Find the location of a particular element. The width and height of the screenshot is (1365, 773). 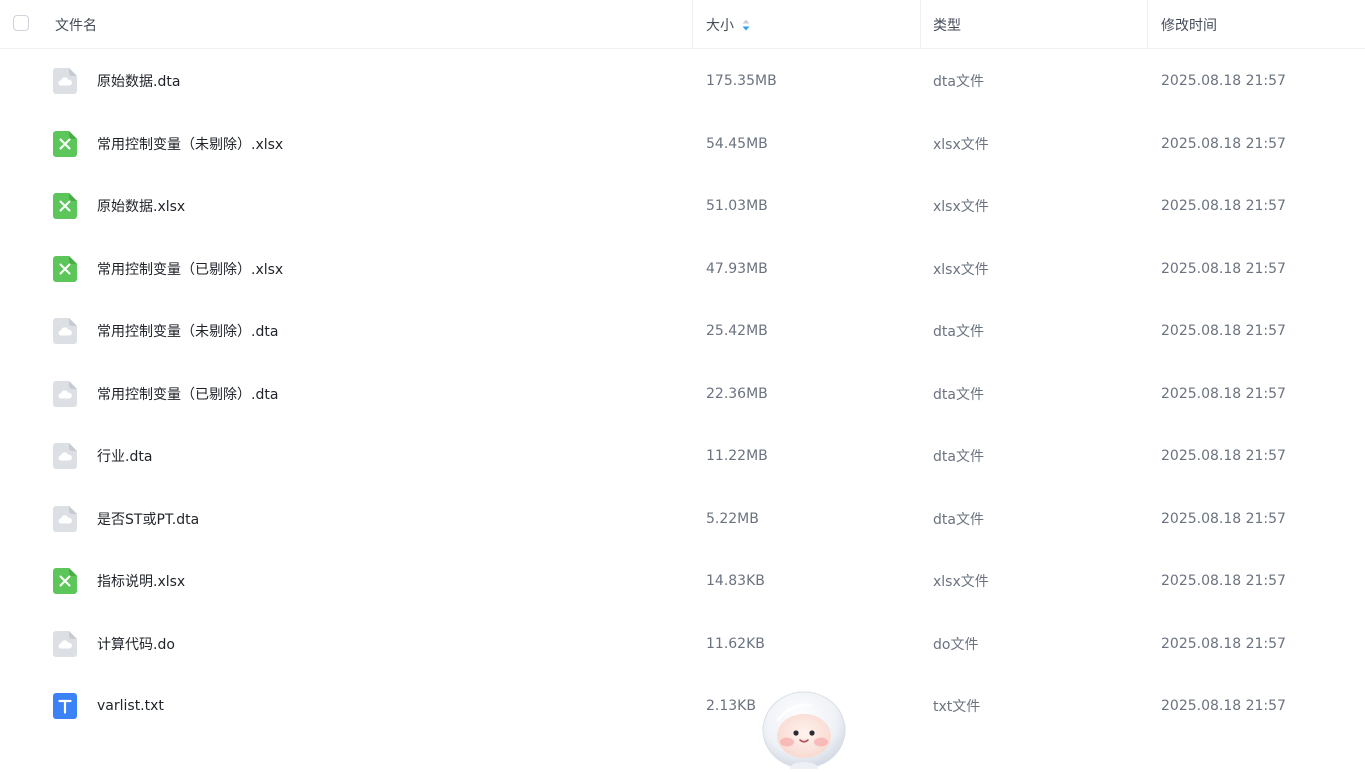

assistant-mascot-avatar is located at coordinates (804, 731).